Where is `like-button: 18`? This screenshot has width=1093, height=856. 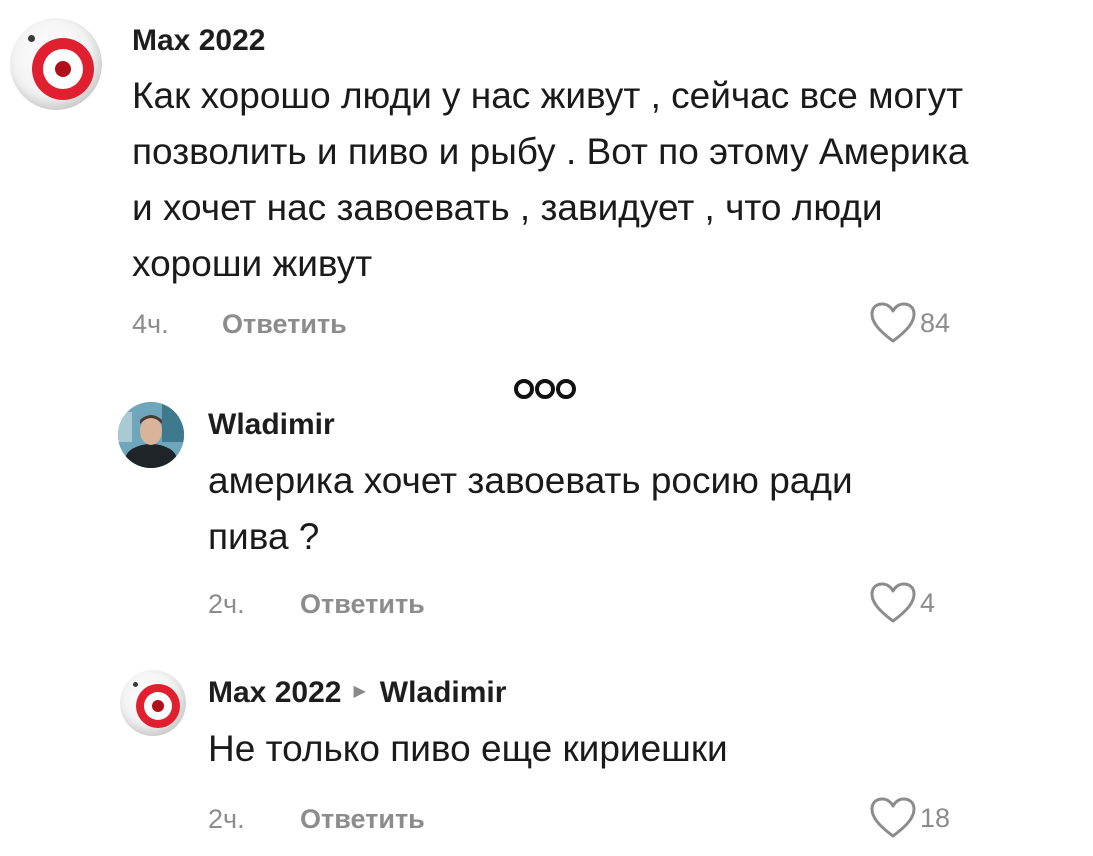
like-button: 18 is located at coordinates (910, 818).